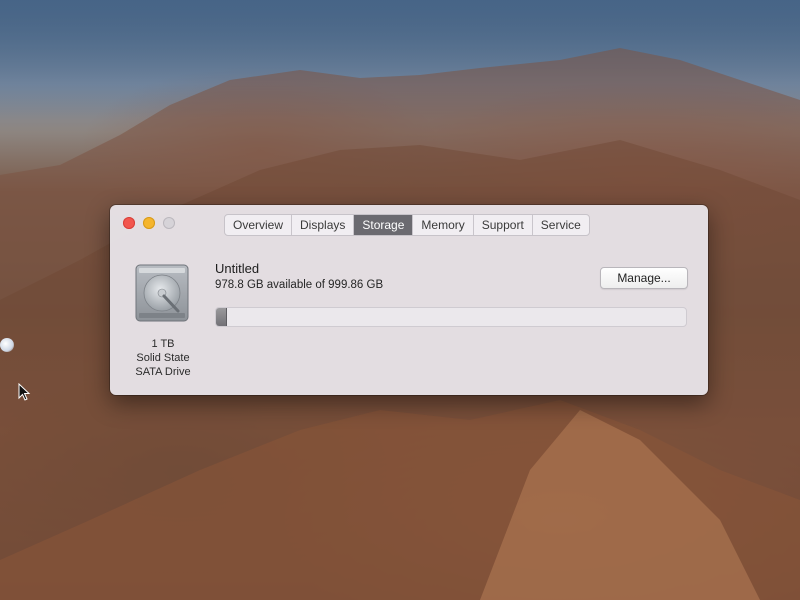 Image resolution: width=800 pixels, height=600 pixels. Describe the element at coordinates (384, 225) in the screenshot. I see `tab-storage: Storage` at that location.